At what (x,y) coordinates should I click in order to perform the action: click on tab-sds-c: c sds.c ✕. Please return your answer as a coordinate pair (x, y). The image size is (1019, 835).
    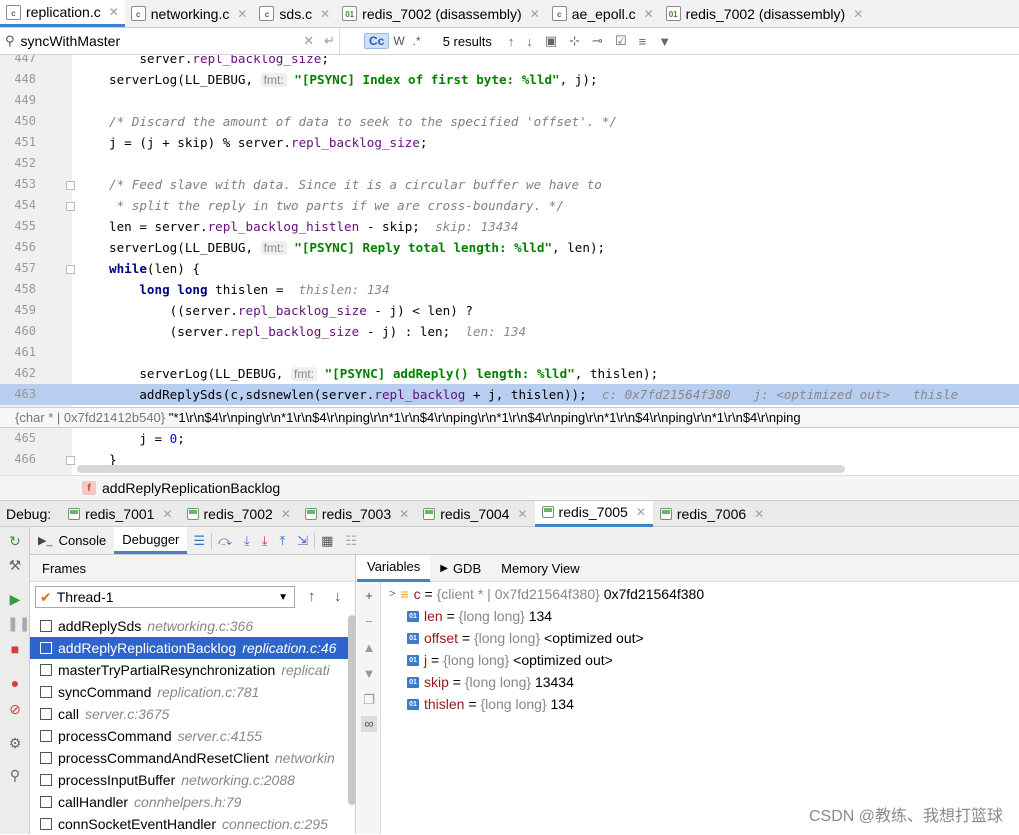
    Looking at the image, I should click on (294, 13).